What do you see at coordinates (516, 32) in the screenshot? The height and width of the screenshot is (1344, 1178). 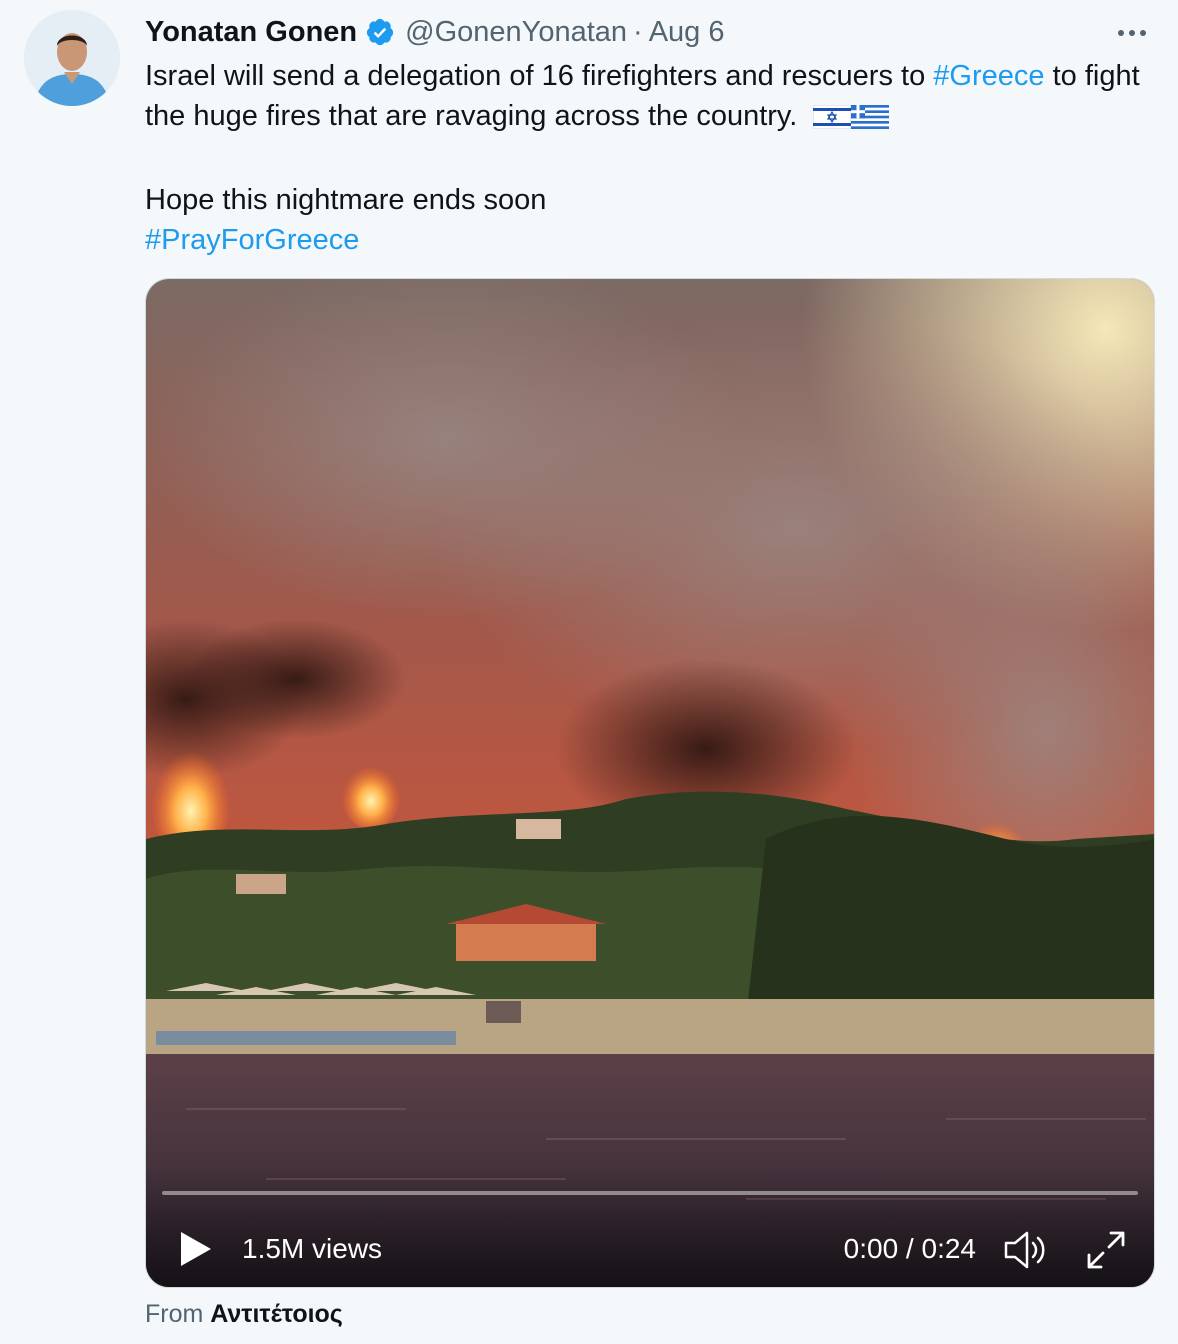 I see `author-handle: @GonenYonatan` at bounding box center [516, 32].